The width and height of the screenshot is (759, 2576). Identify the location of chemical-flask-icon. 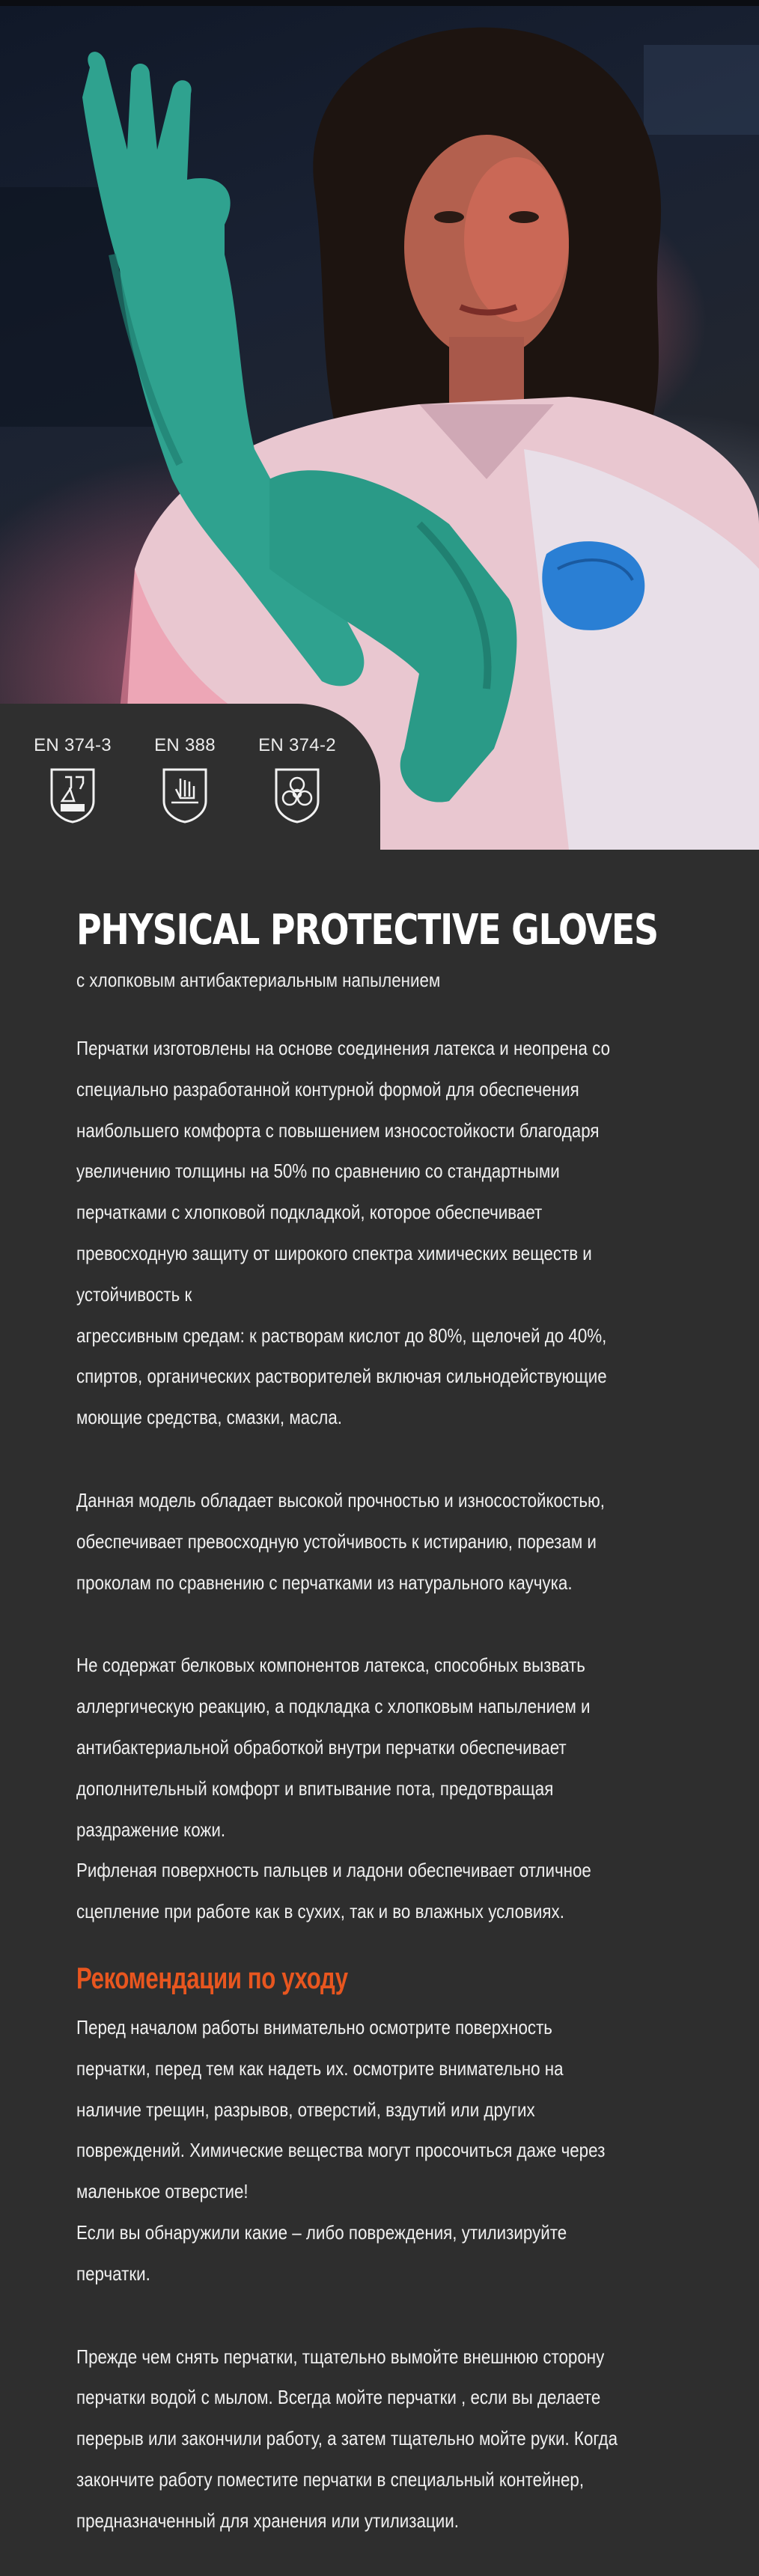
(72, 795).